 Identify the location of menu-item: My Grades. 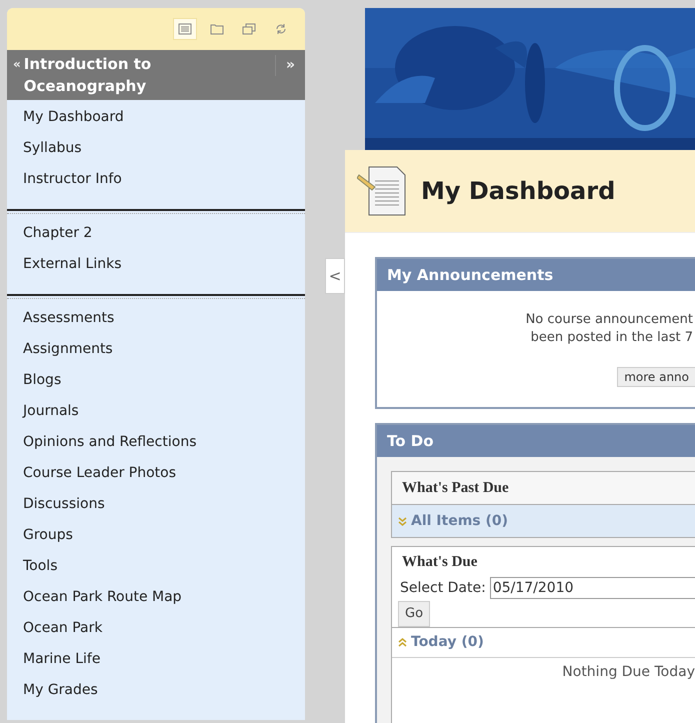
(156, 690).